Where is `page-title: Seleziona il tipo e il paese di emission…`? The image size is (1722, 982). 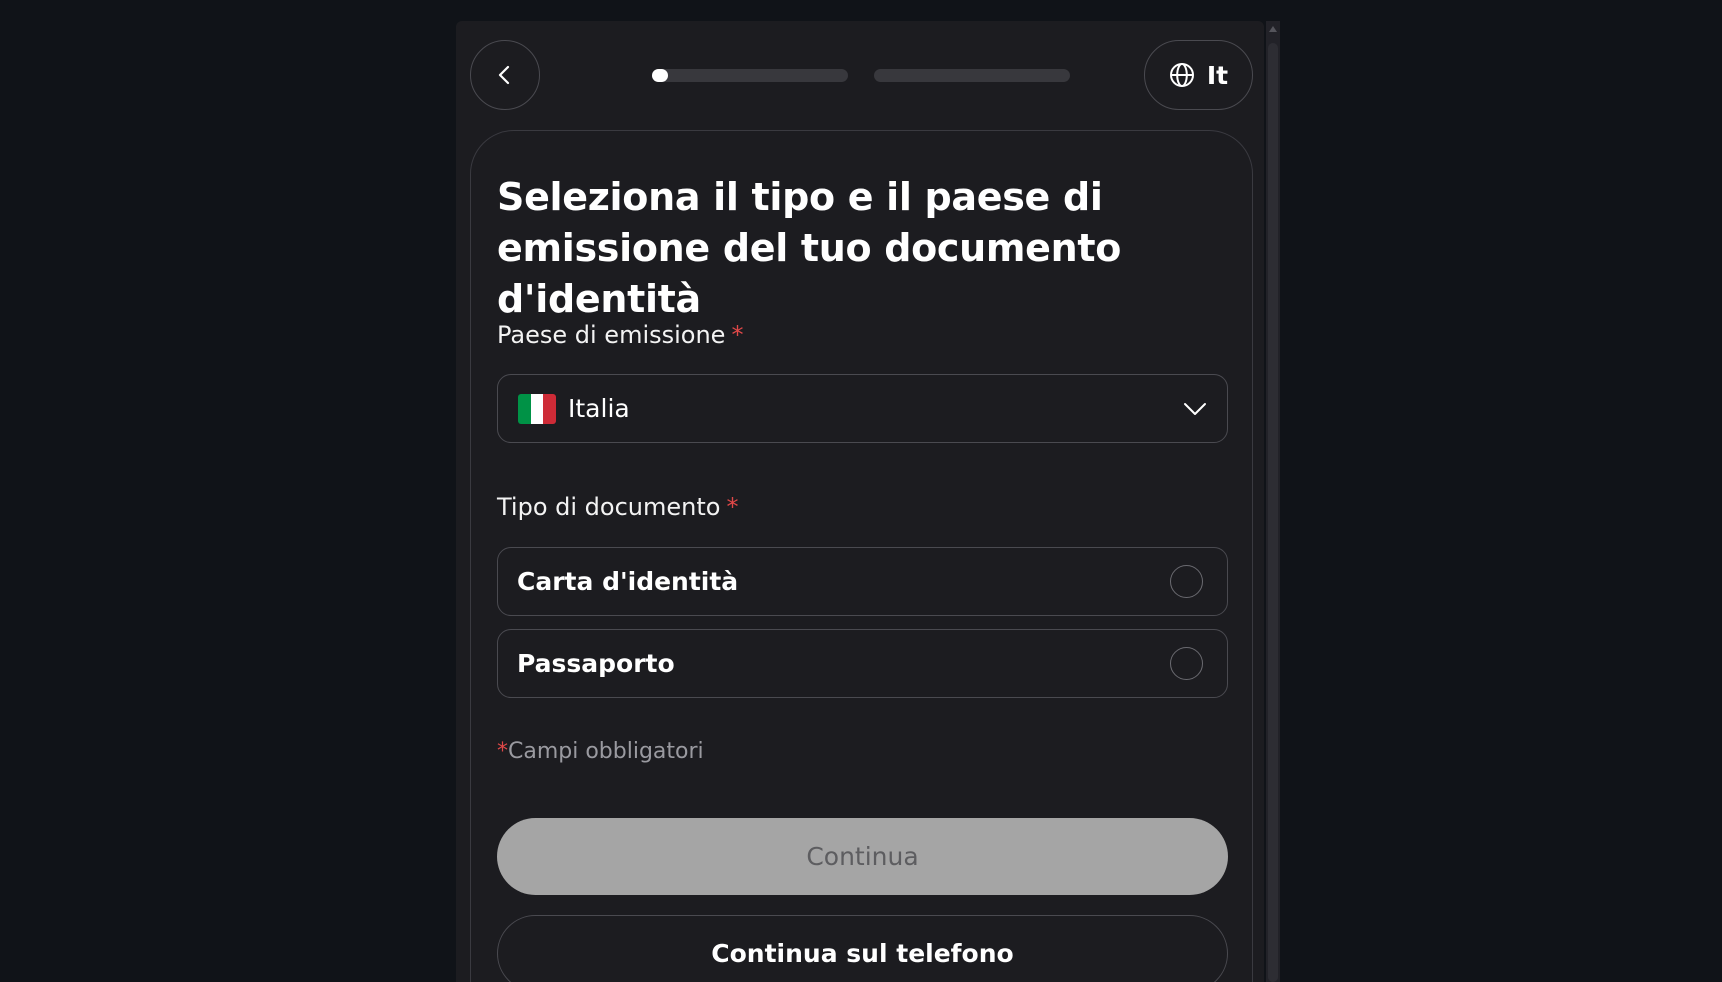 page-title: Seleziona il tipo e il paese di emission… is located at coordinates (809, 248).